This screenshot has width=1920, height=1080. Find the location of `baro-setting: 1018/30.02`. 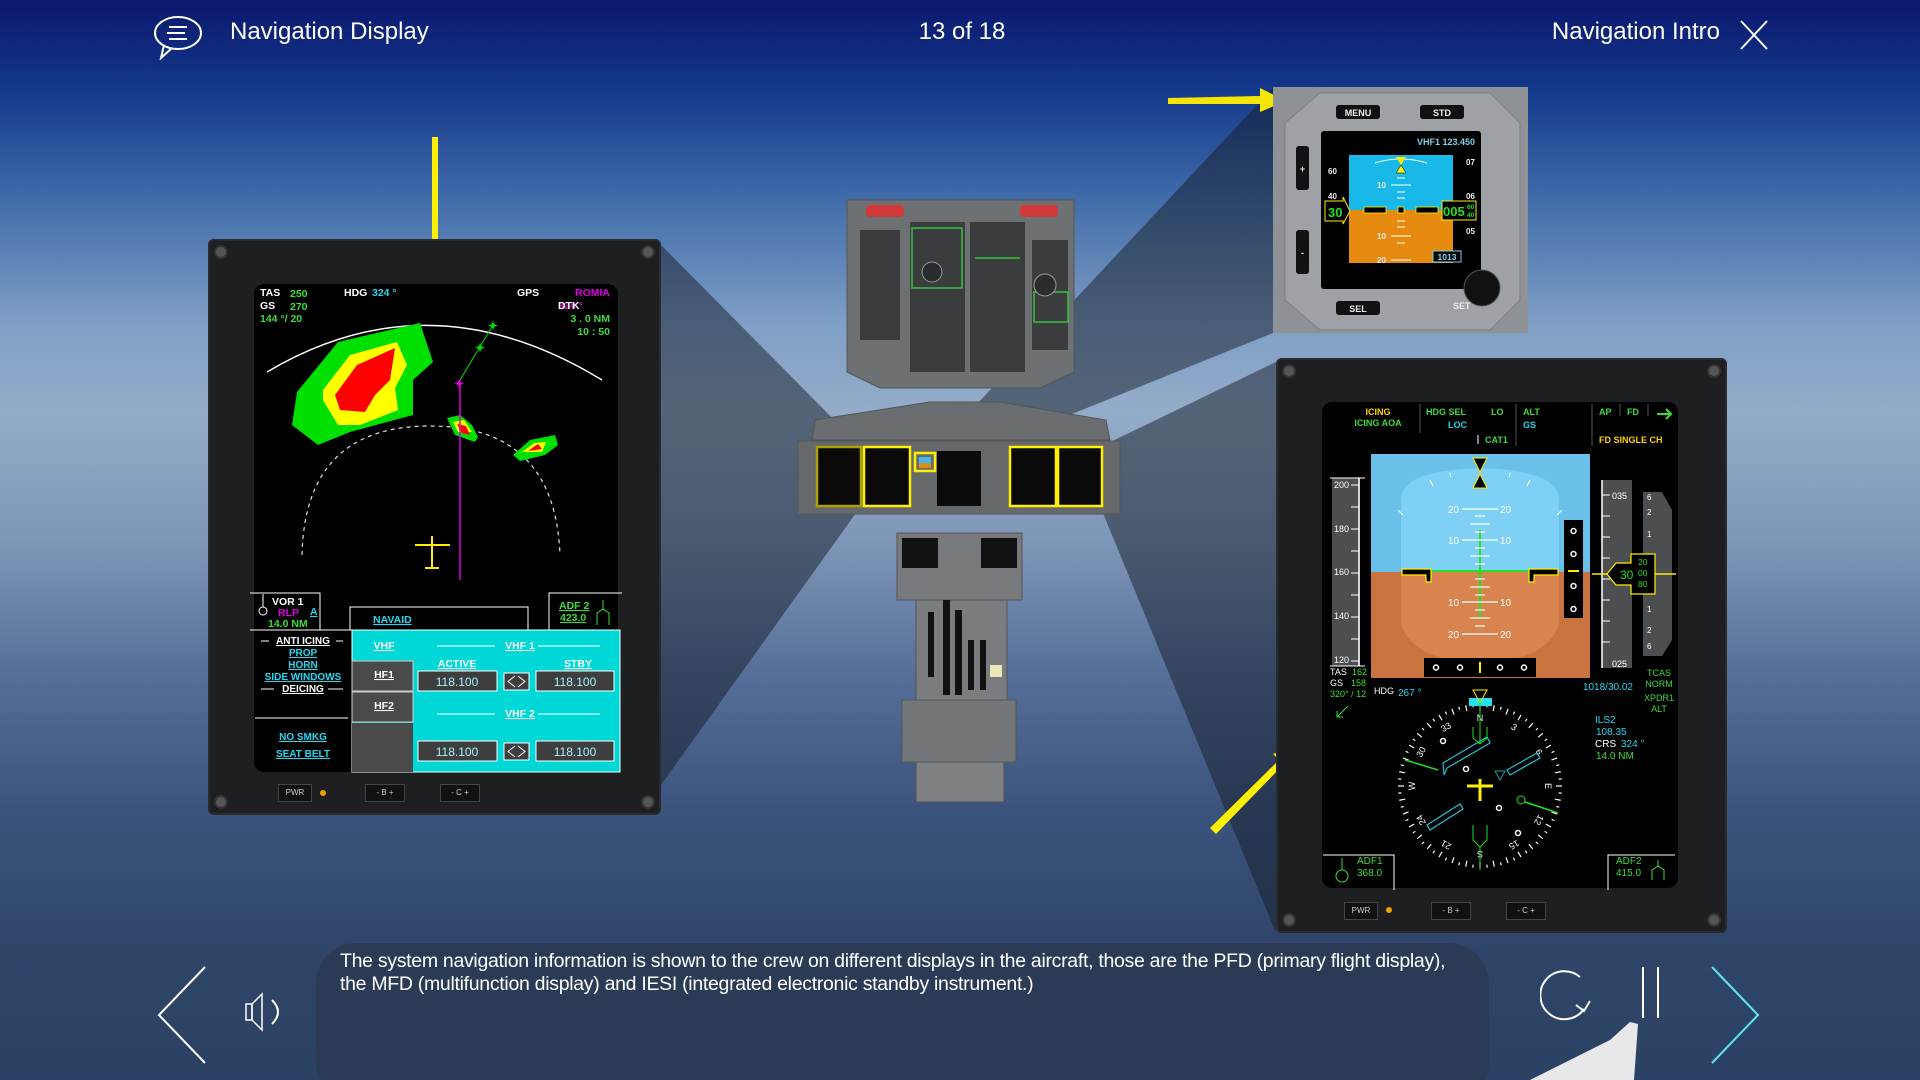

baro-setting: 1018/30.02 is located at coordinates (1608, 687).